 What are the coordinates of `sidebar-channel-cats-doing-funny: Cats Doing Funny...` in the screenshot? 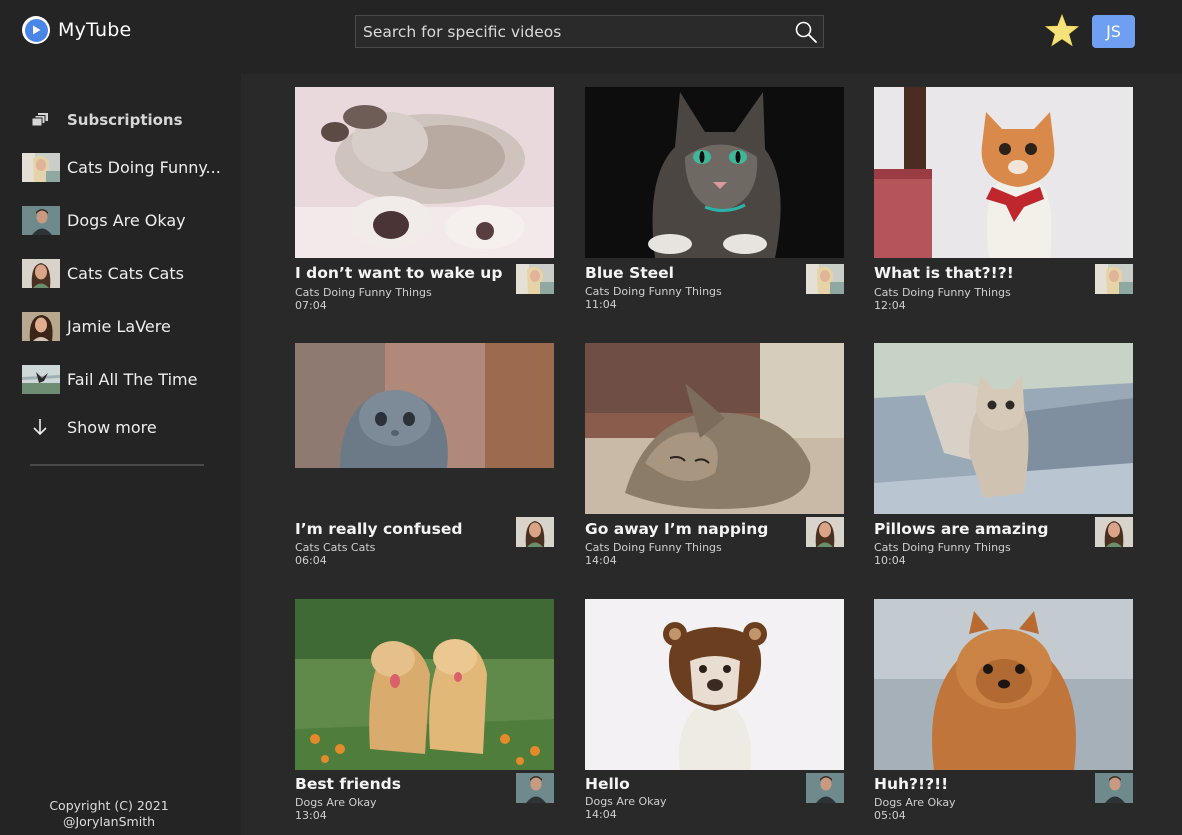 It's located at (121, 167).